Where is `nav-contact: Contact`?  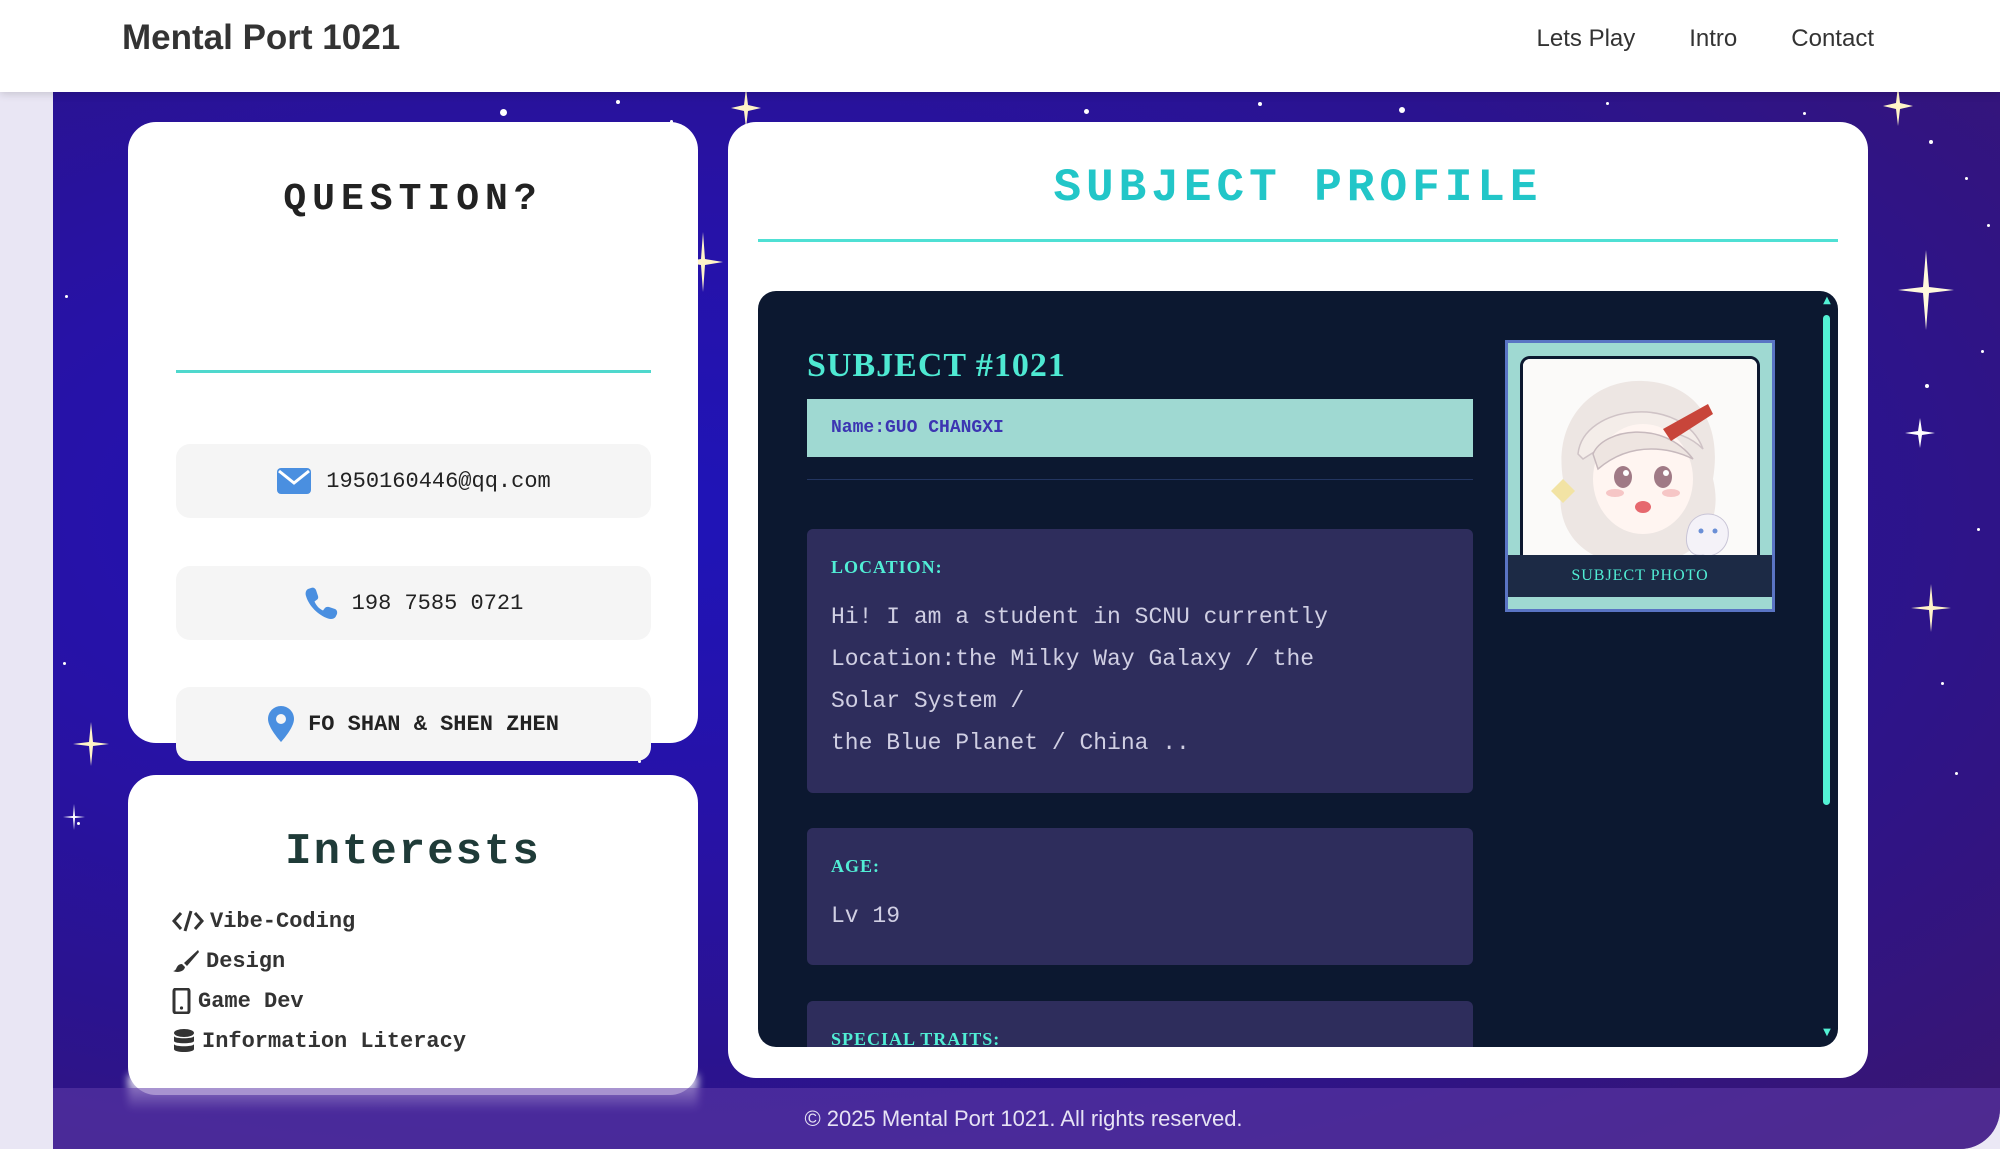 nav-contact: Contact is located at coordinates (1832, 39).